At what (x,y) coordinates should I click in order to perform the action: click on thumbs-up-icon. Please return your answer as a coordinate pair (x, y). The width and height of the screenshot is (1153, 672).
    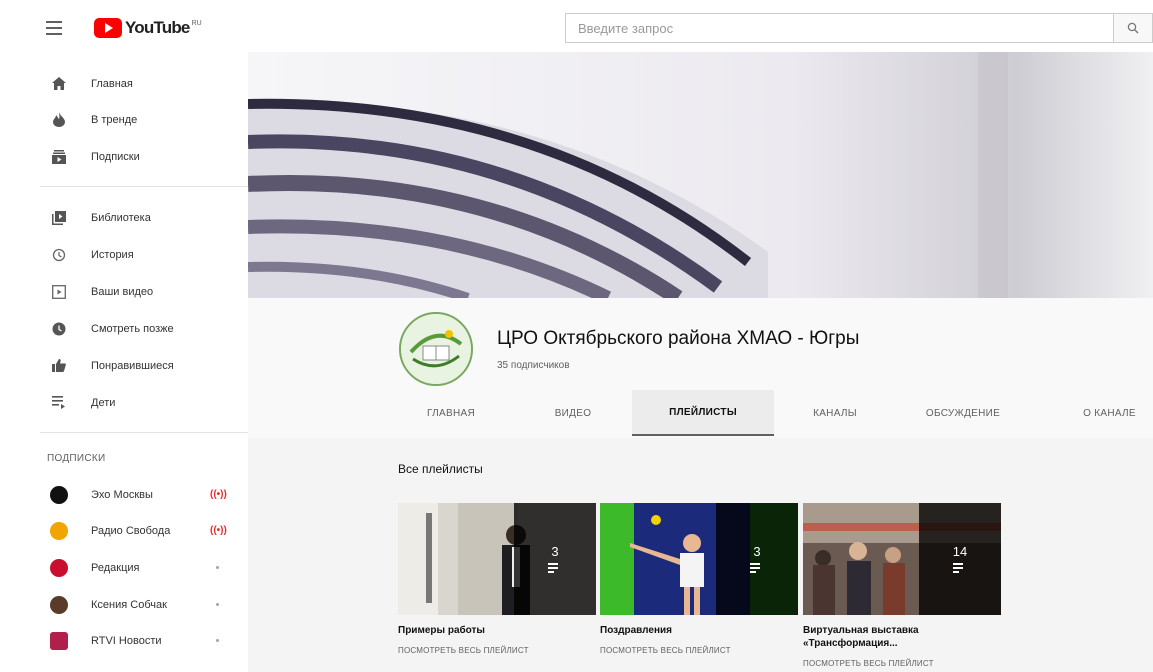
    Looking at the image, I should click on (59, 366).